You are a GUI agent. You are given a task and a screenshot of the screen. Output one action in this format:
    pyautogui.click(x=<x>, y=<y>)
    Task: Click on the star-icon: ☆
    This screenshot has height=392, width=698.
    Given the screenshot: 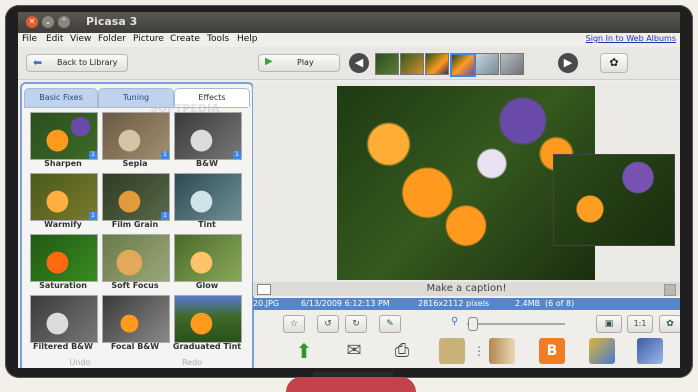 What is the action you would take?
    pyautogui.click(x=294, y=324)
    